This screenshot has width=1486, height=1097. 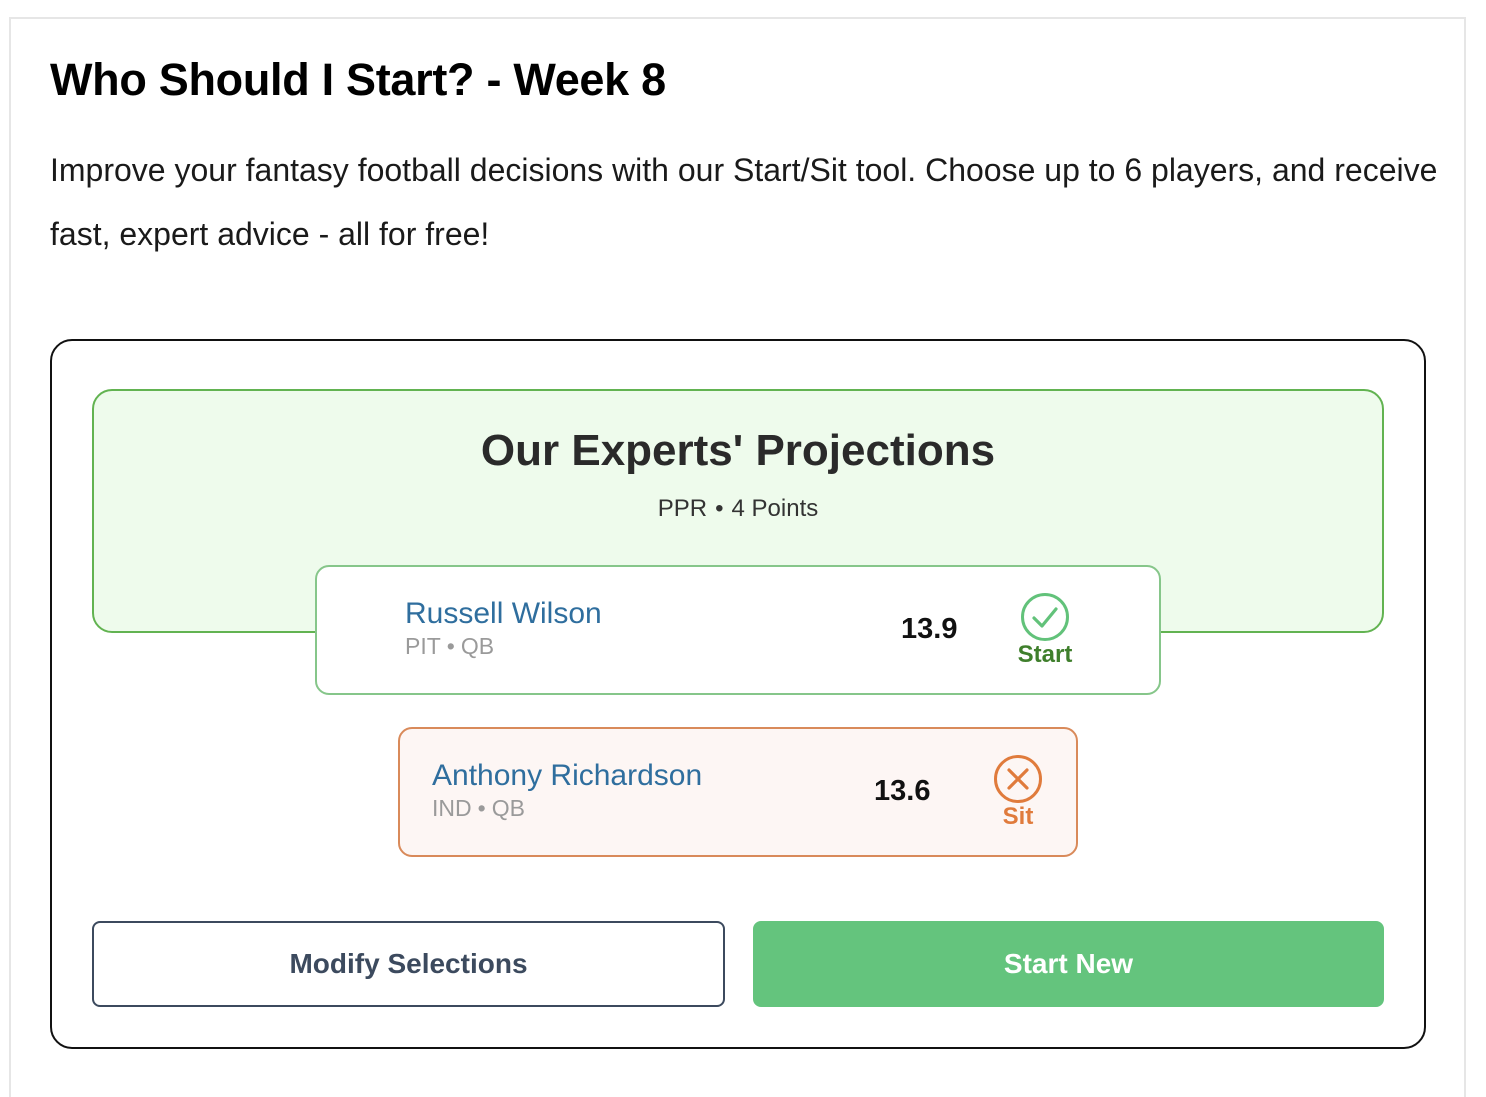 What do you see at coordinates (452, 808) in the screenshot?
I see `player-team: IND` at bounding box center [452, 808].